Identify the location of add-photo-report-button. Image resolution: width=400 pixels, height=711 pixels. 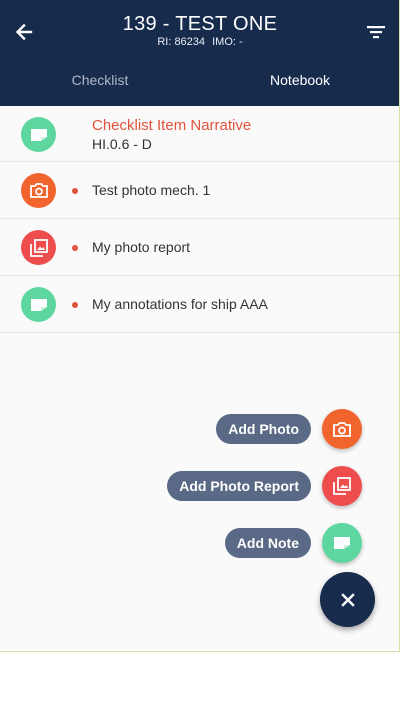
(342, 486).